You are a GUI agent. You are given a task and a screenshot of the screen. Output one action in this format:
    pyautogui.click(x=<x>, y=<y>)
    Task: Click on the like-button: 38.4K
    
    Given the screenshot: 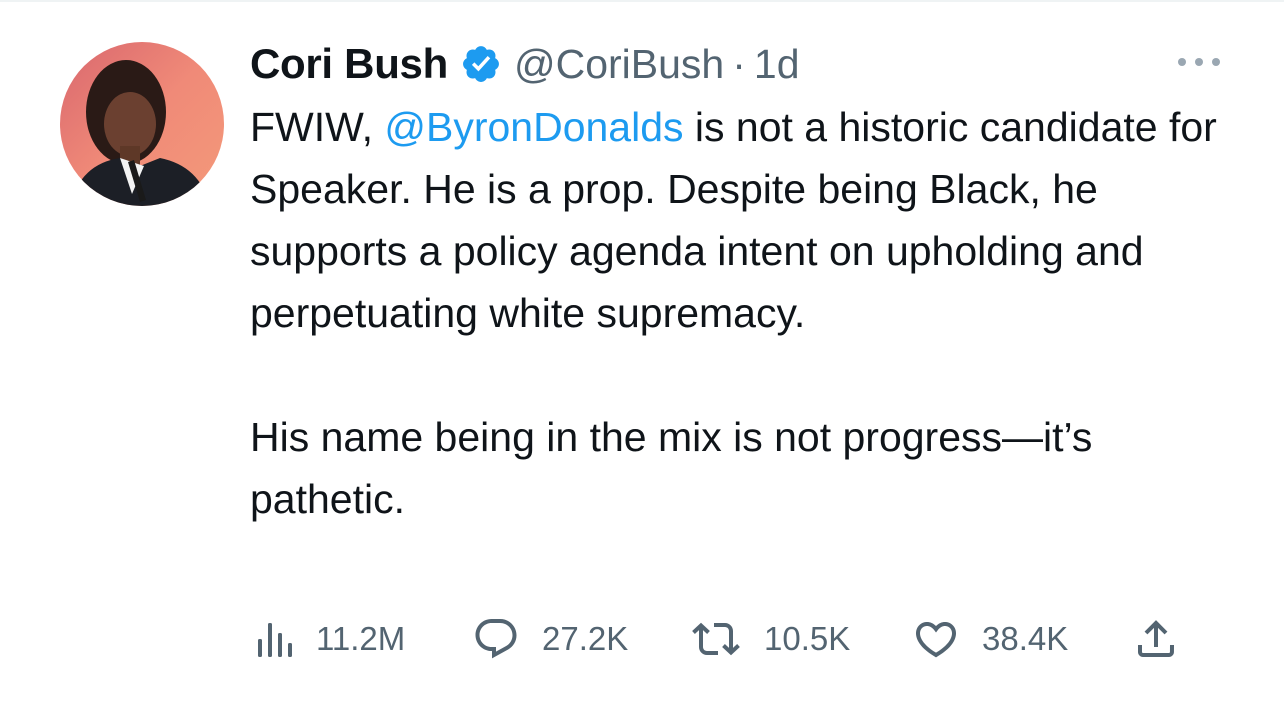 What is the action you would take?
    pyautogui.click(x=990, y=639)
    